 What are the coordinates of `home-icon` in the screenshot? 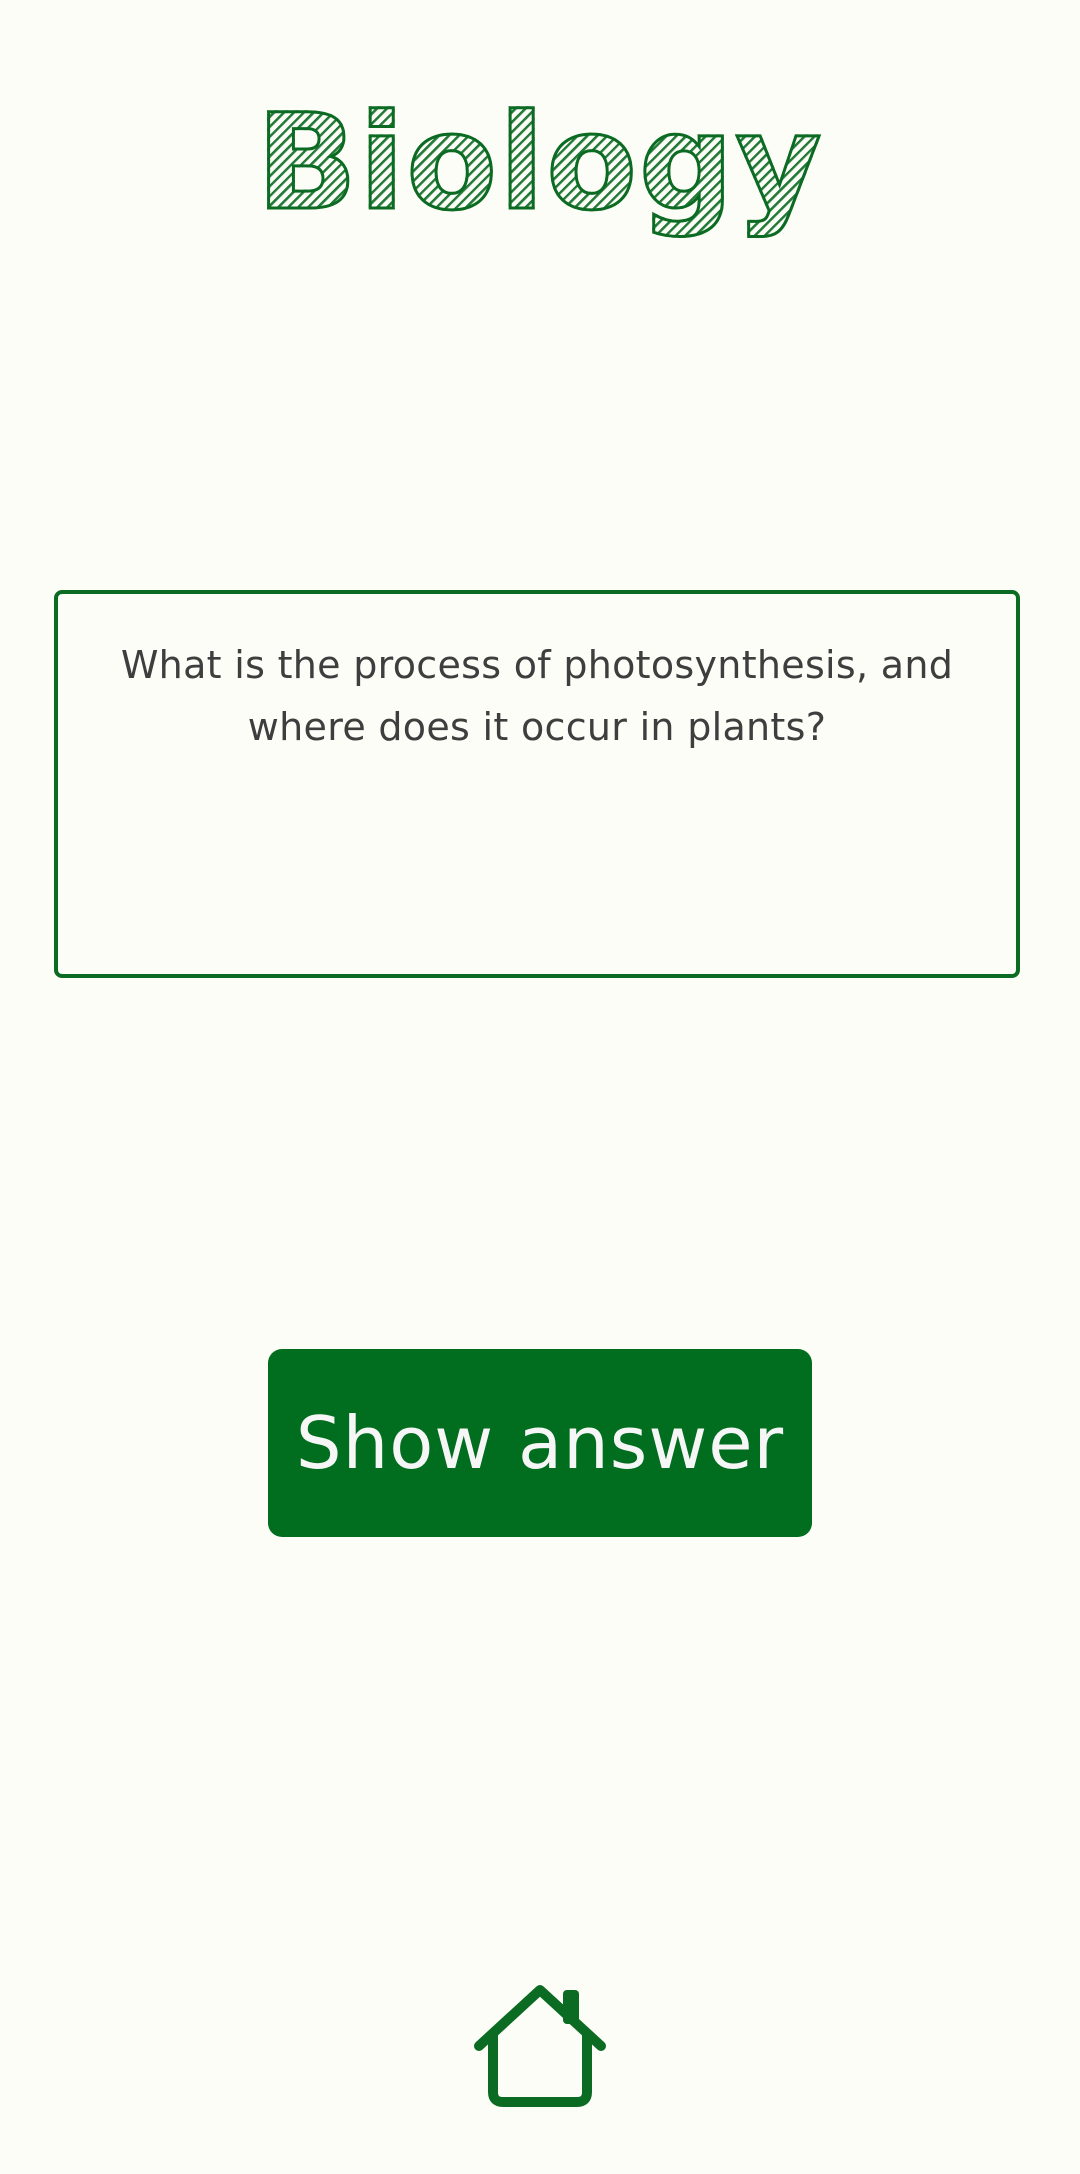 It's located at (540, 2046).